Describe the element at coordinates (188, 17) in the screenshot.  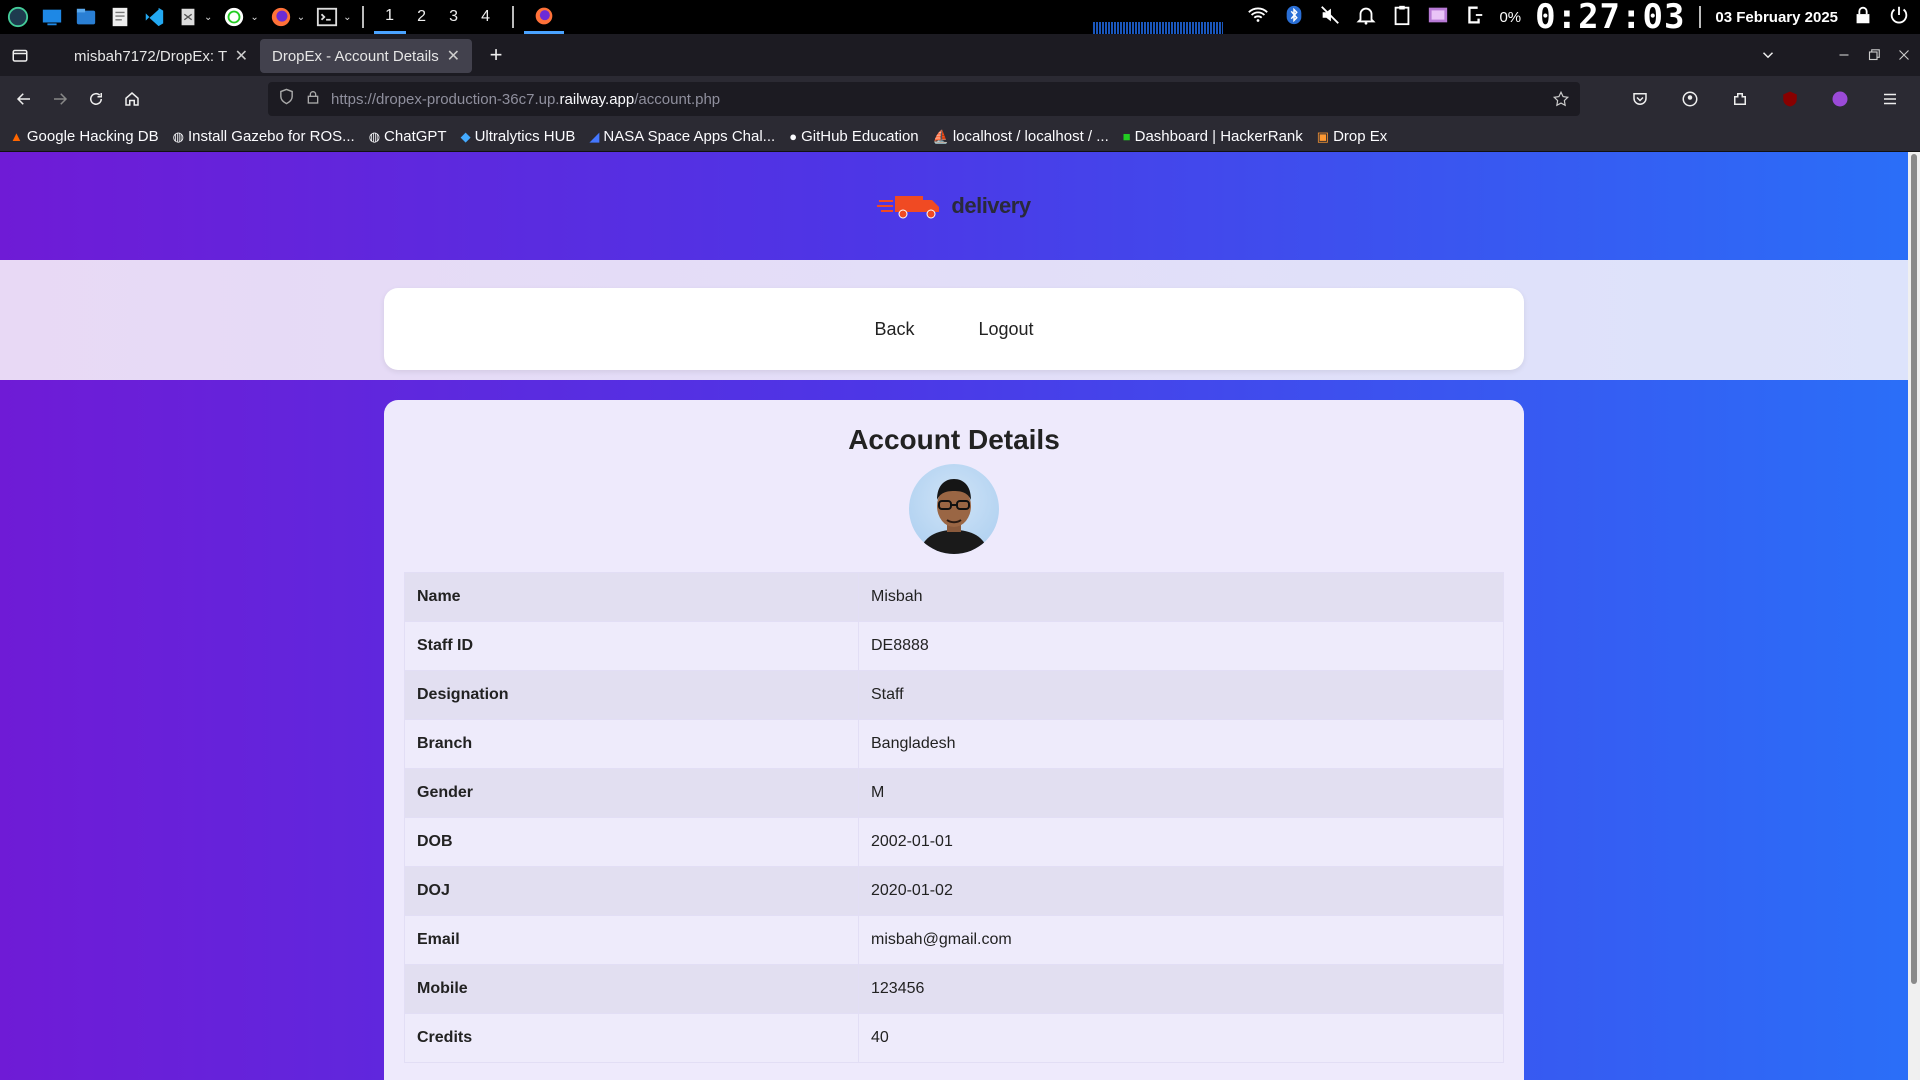
I see `editor-window-icon` at that location.